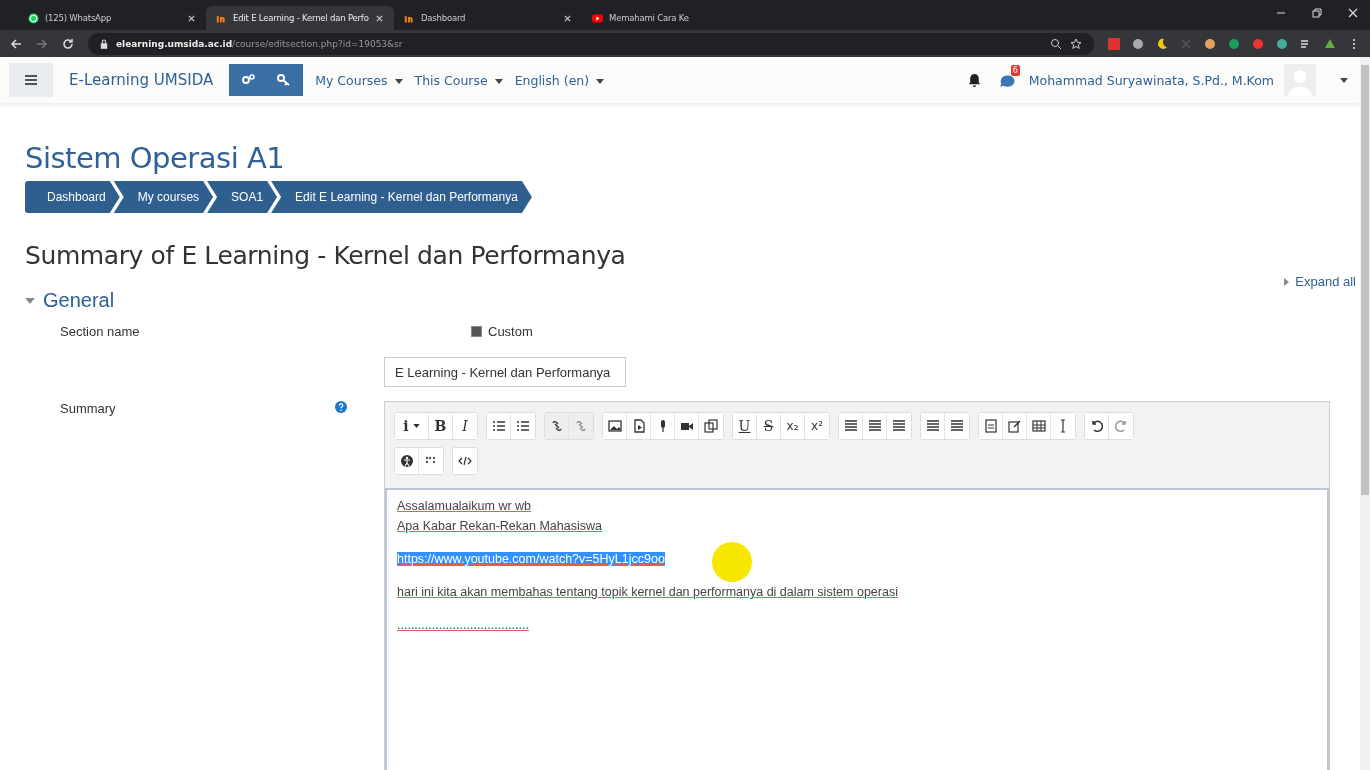 Image resolution: width=1370 pixels, height=770 pixels. I want to click on checkbox-label: Custom, so click(510, 331).